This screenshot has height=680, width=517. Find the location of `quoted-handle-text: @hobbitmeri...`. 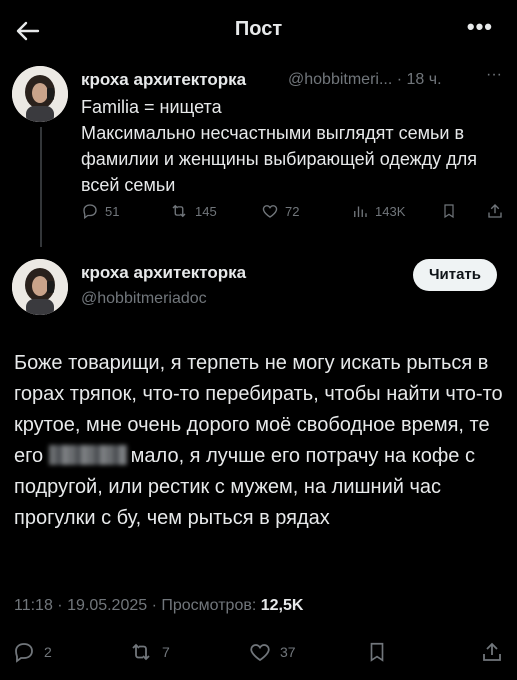

quoted-handle-text: @hobbitmeri... is located at coordinates (340, 79).